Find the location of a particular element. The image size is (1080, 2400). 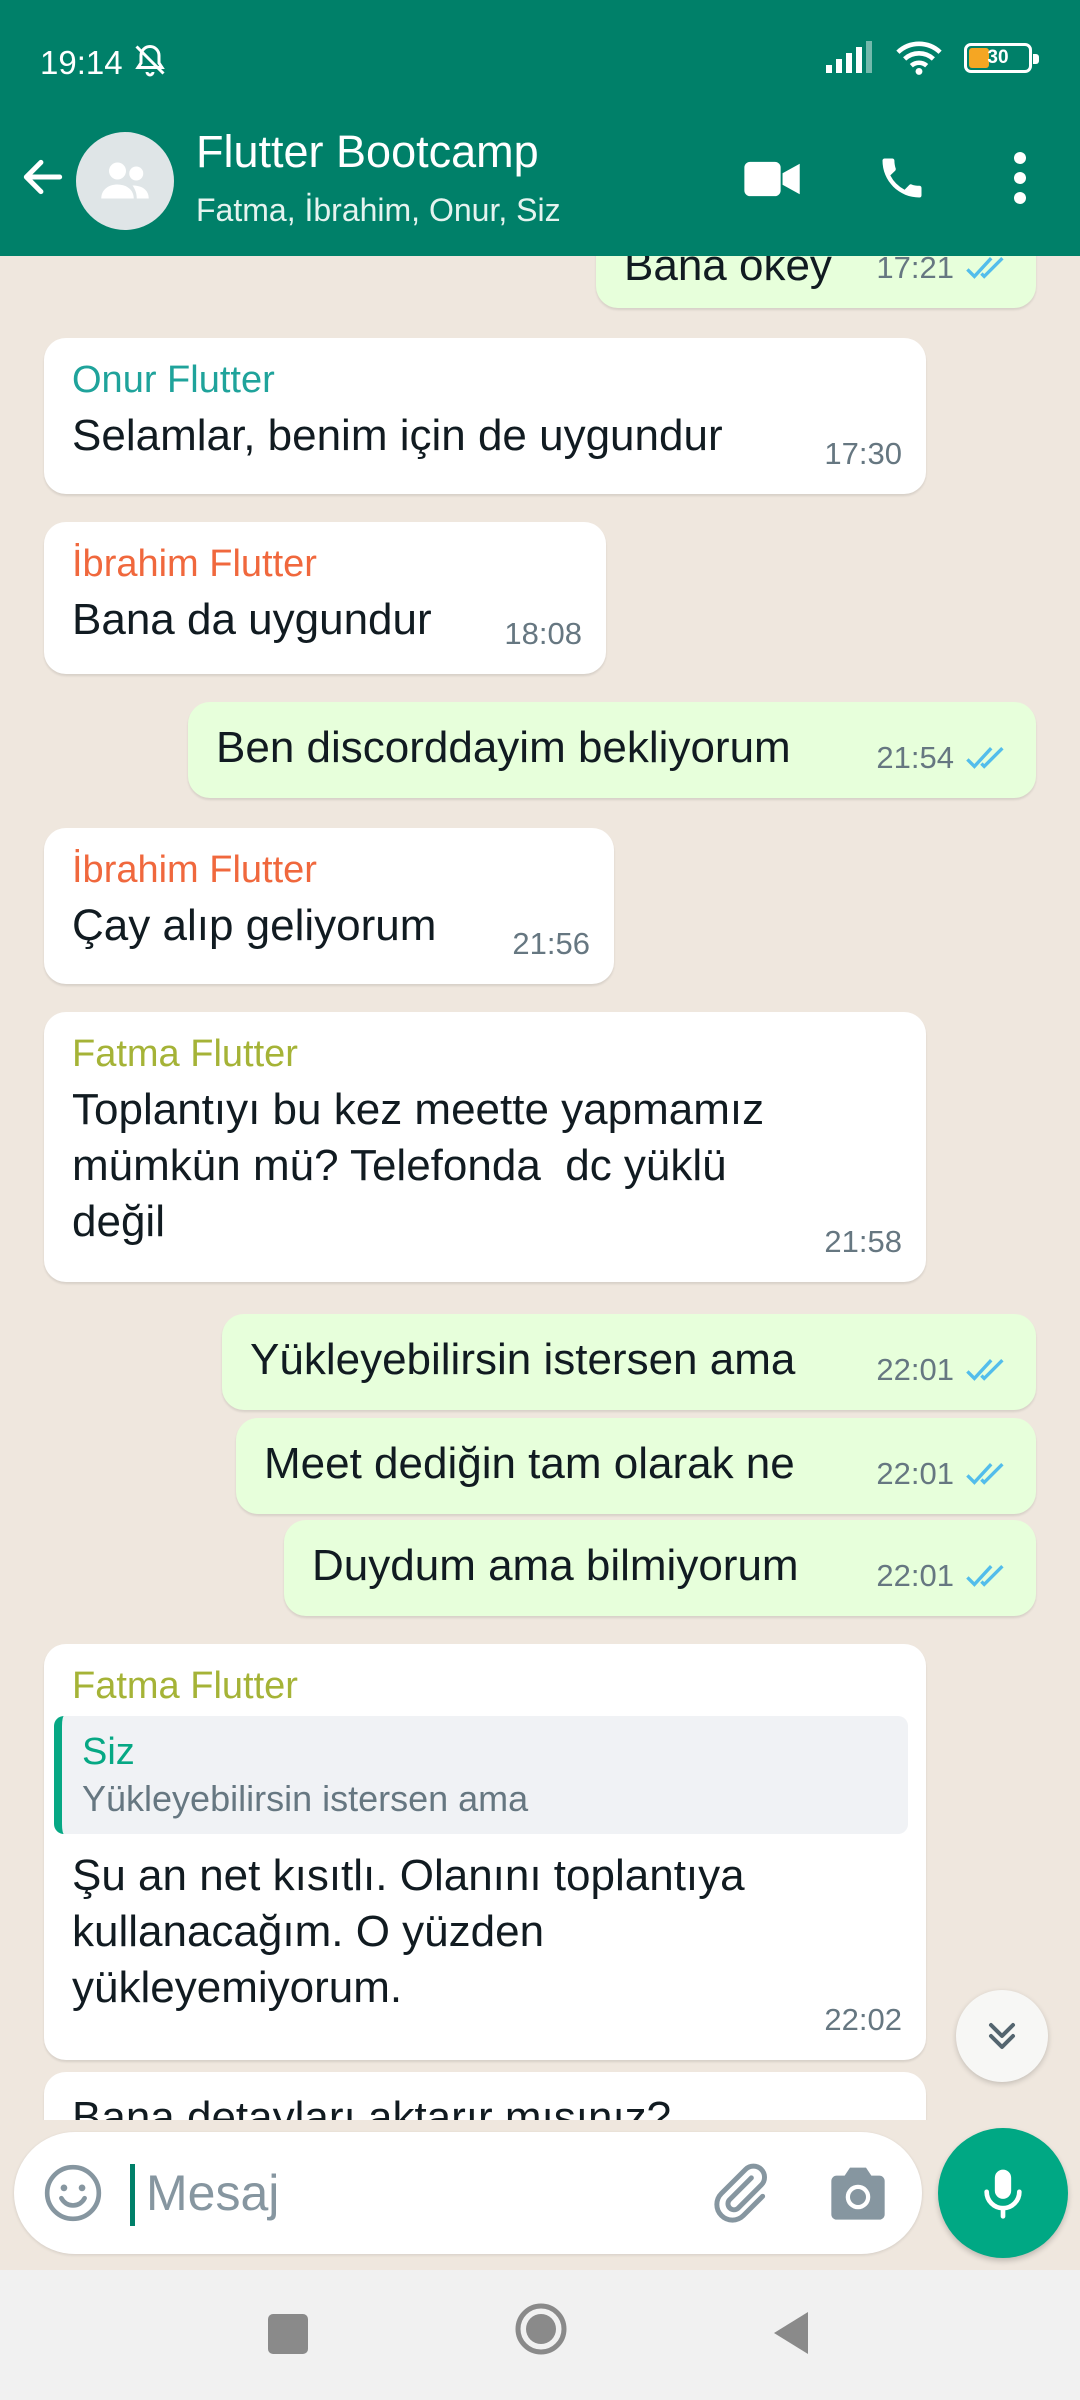

message-meta: 21:56 is located at coordinates (551, 944).